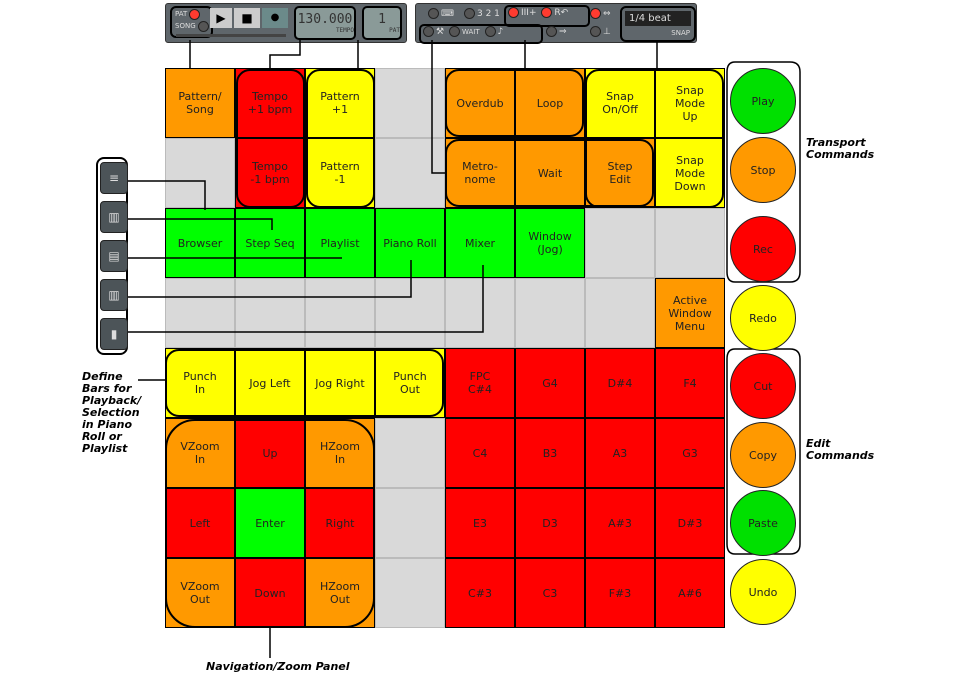 The height and width of the screenshot is (674, 960). What do you see at coordinates (306, 299) in the screenshot?
I see `connector-mixer` at bounding box center [306, 299].